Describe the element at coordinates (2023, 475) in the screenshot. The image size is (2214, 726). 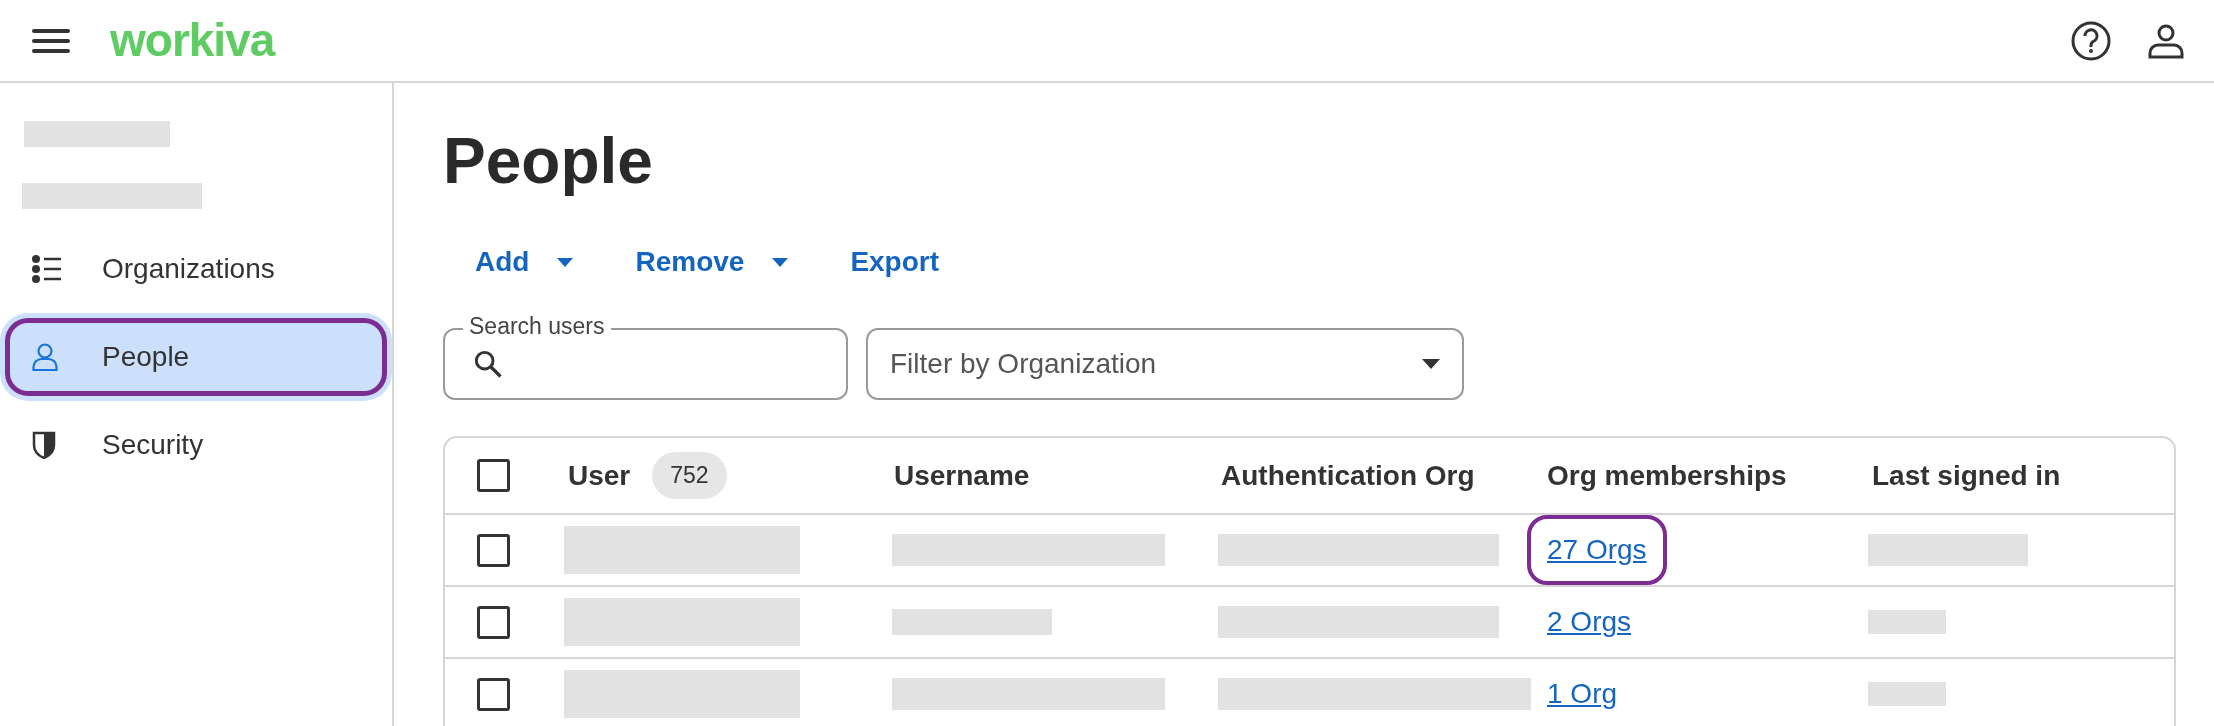
I see `column-header: Last signed in` at that location.